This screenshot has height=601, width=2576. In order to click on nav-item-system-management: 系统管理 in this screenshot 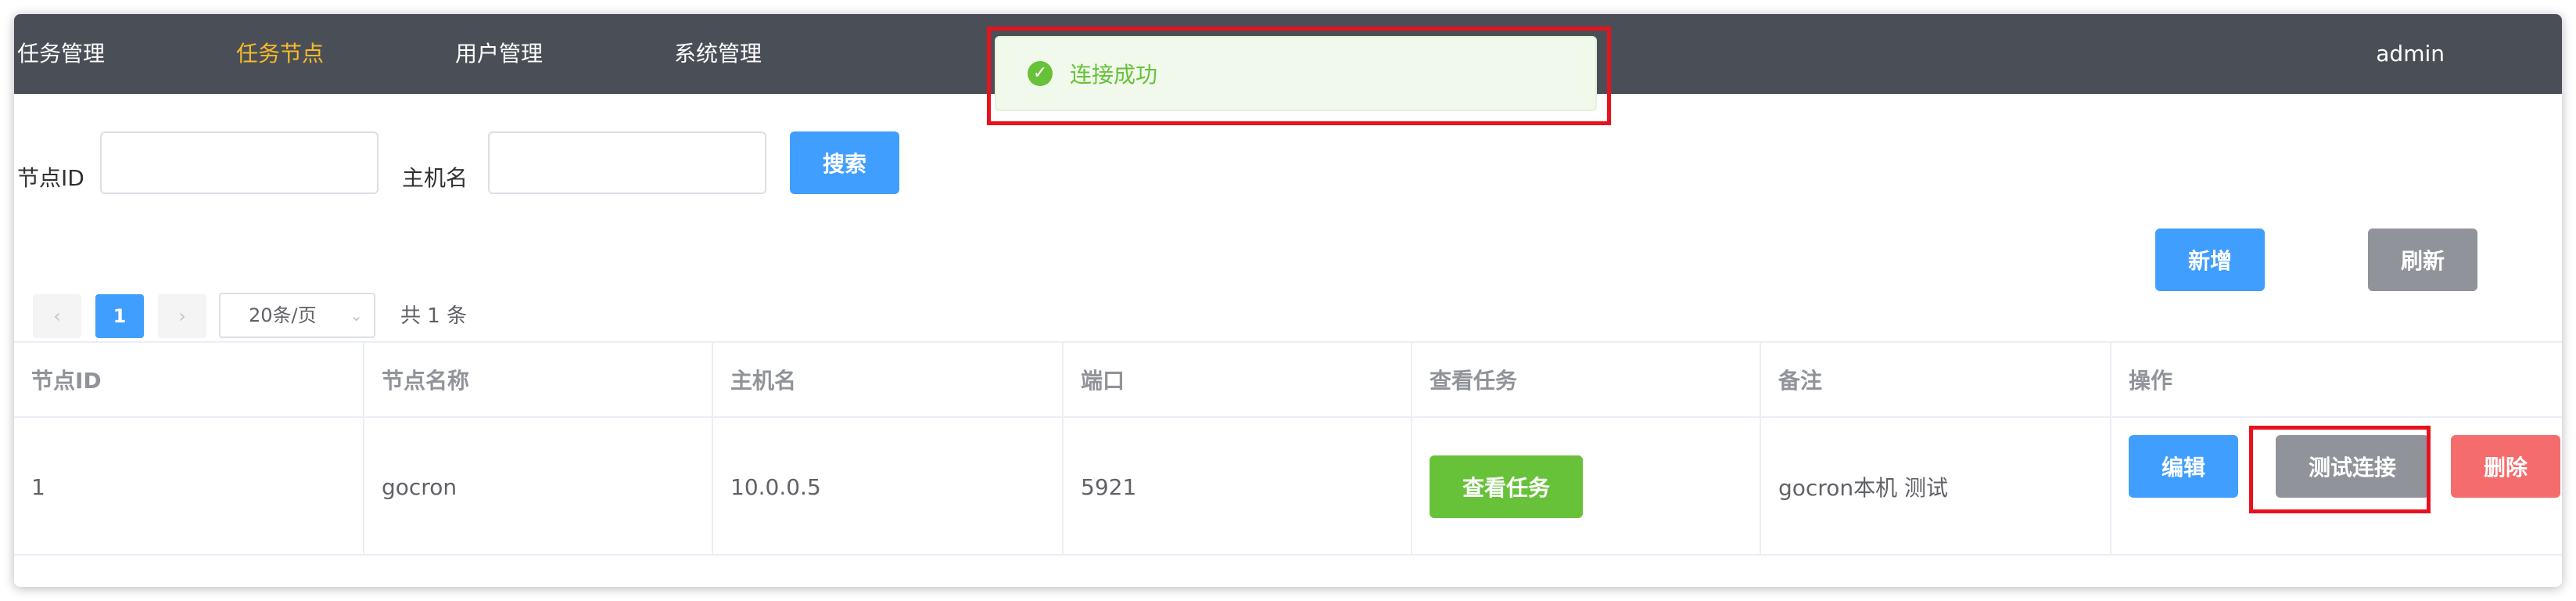, I will do `click(718, 54)`.